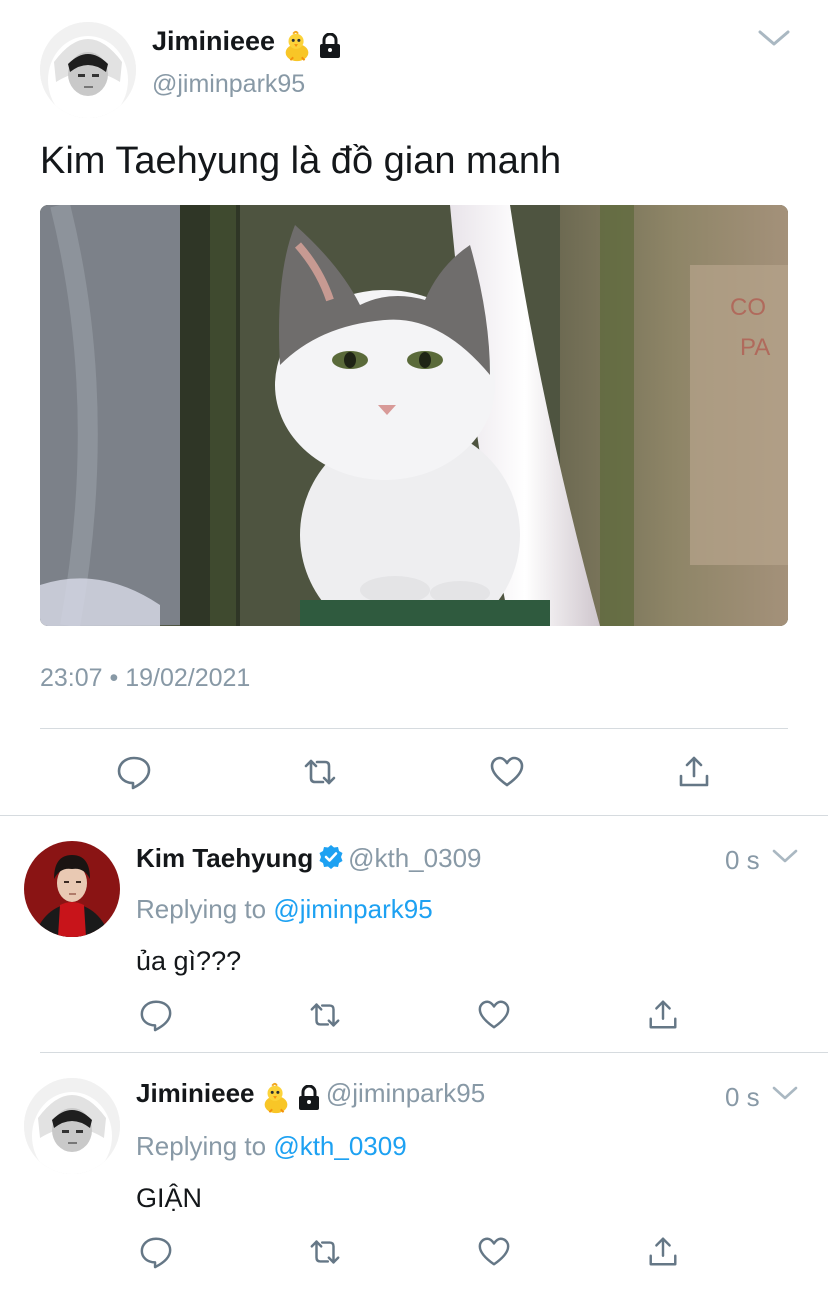 The image size is (828, 1289). I want to click on svg-text: CO, so click(748, 307).